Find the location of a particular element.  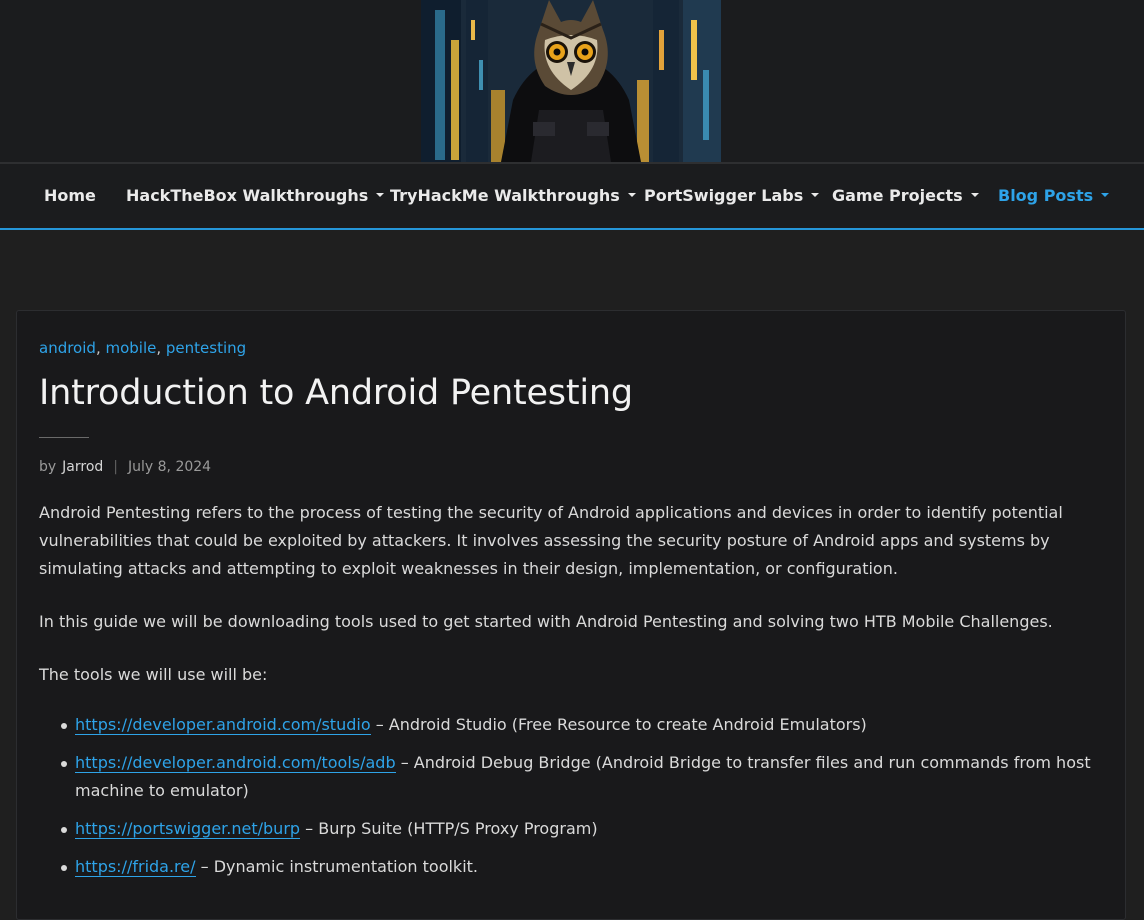

nav-item-blog-posts: Blog Posts is located at coordinates (1054, 196).